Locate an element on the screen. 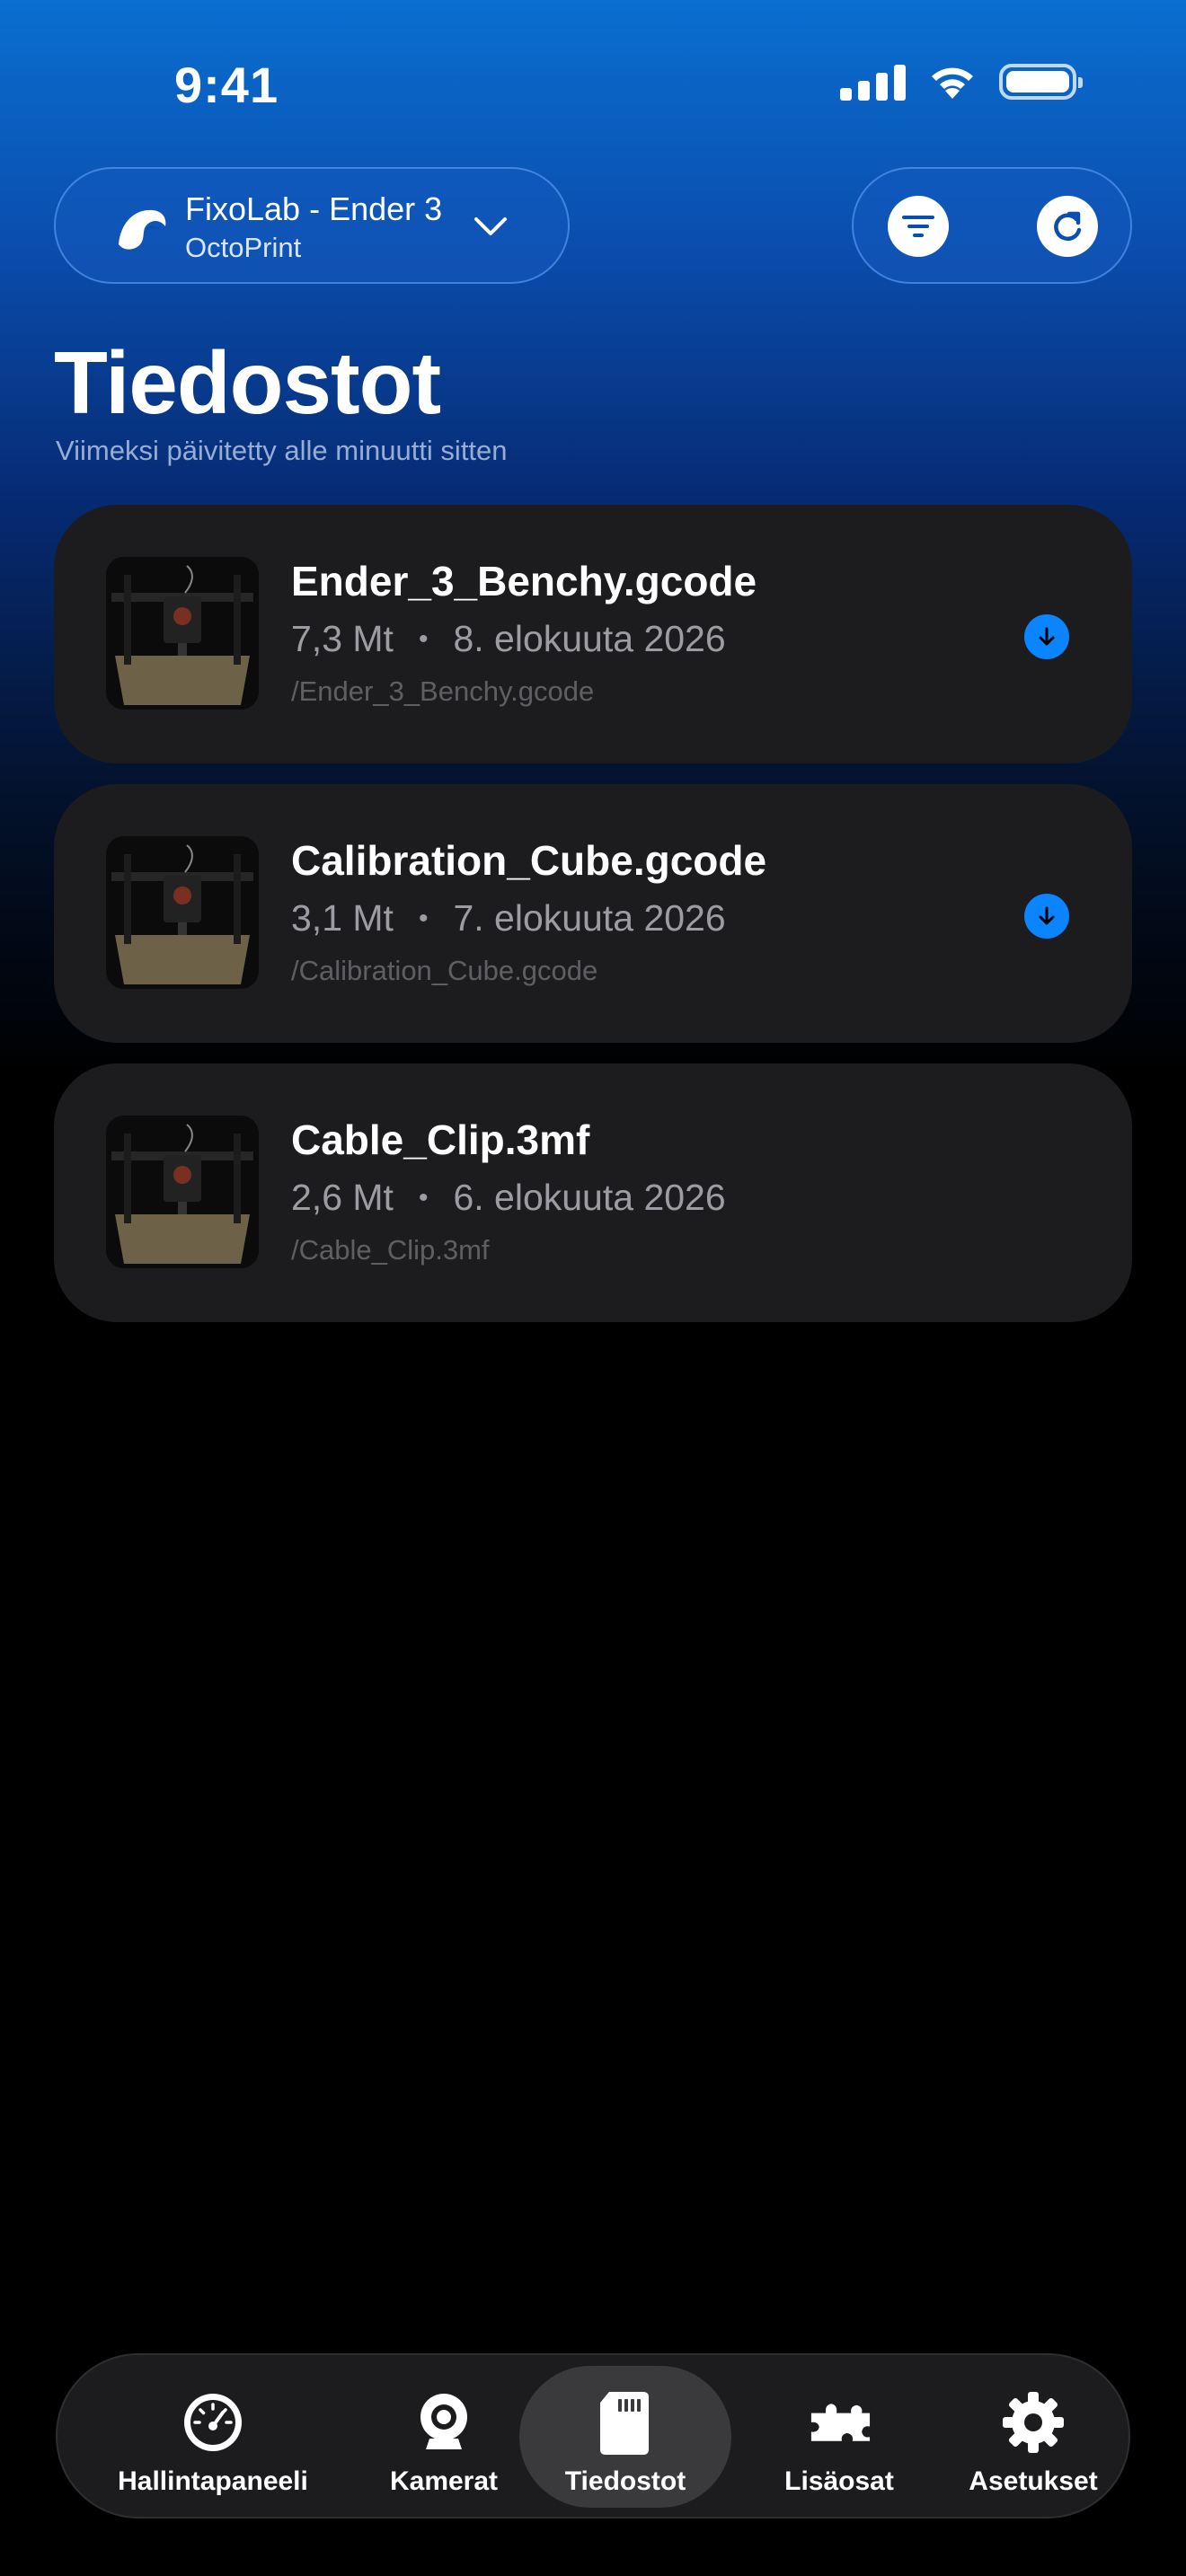 This screenshot has height=2576, width=1186. filter-icon is located at coordinates (918, 226).